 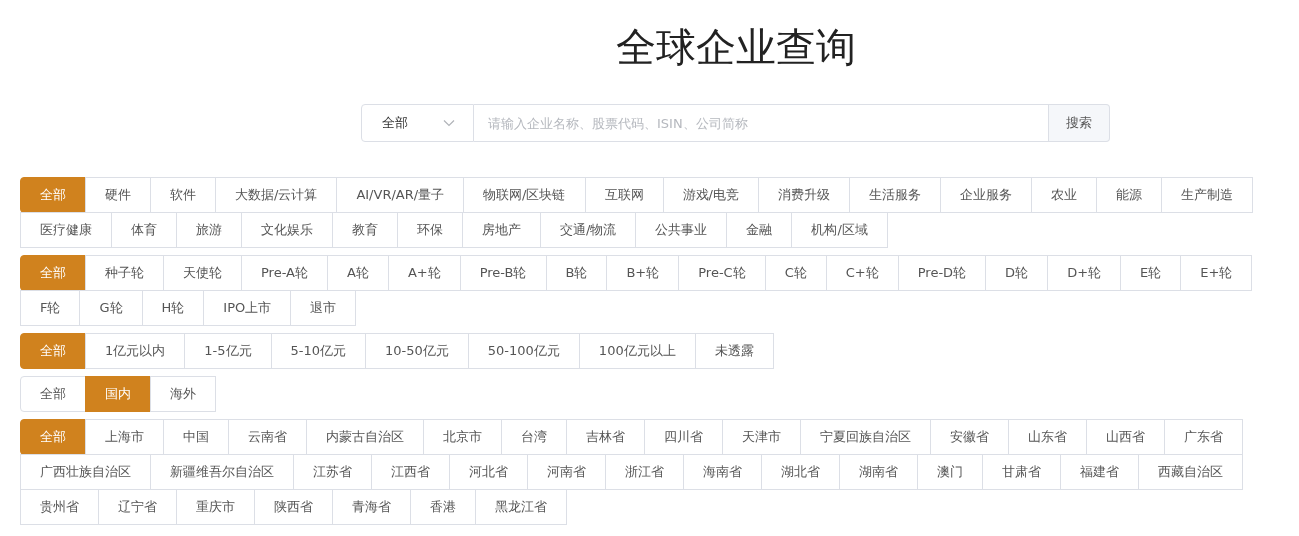 I want to click on filter-option: 机构/区域, so click(x=839, y=230).